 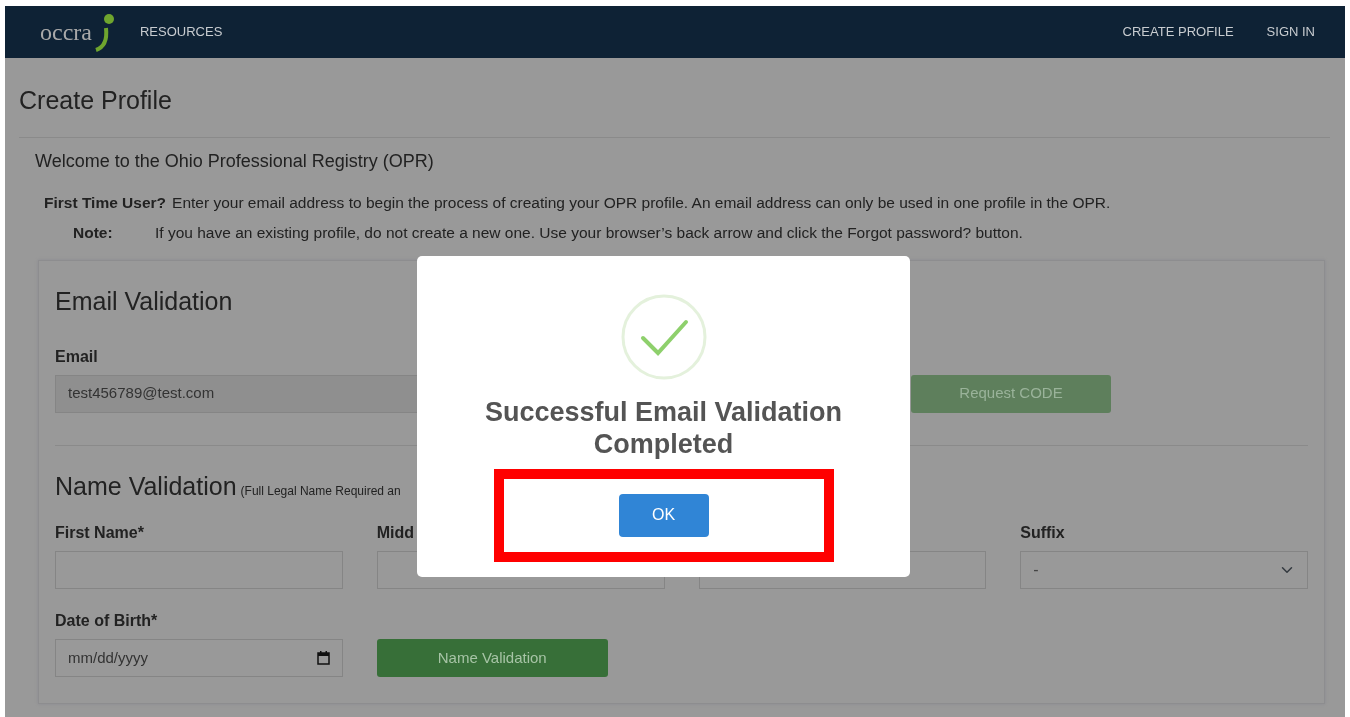 I want to click on section-note: (Full Legal Name Required an, so click(x=320, y=491).